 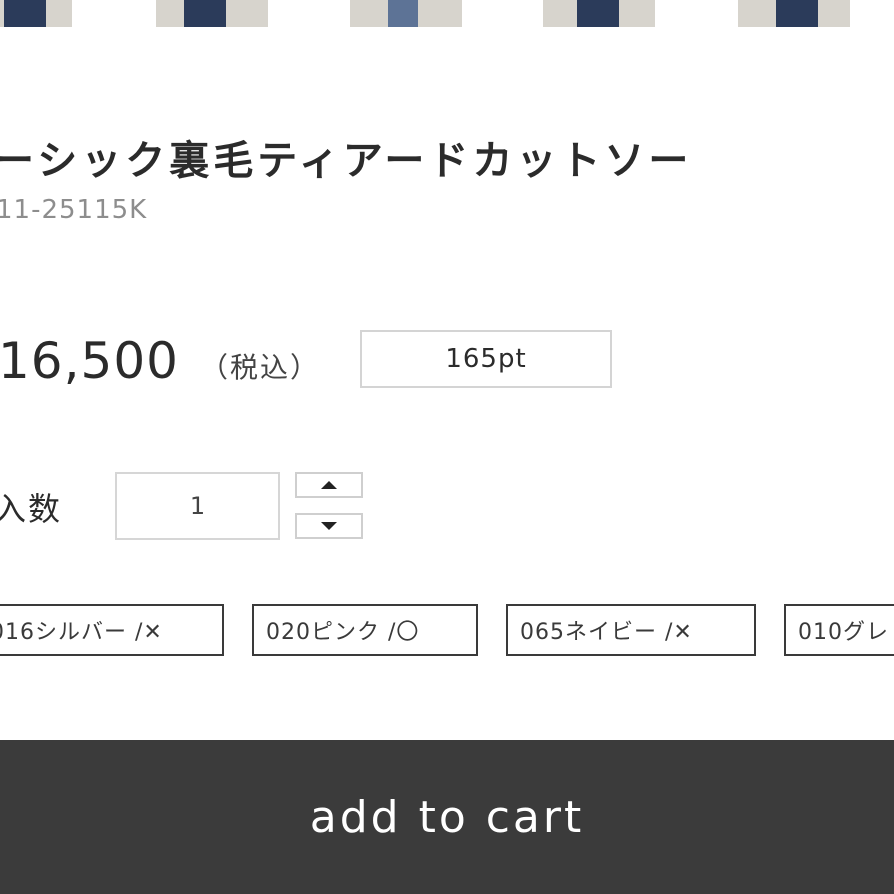 I want to click on color-option: 016シルバー /✕, so click(x=112, y=630).